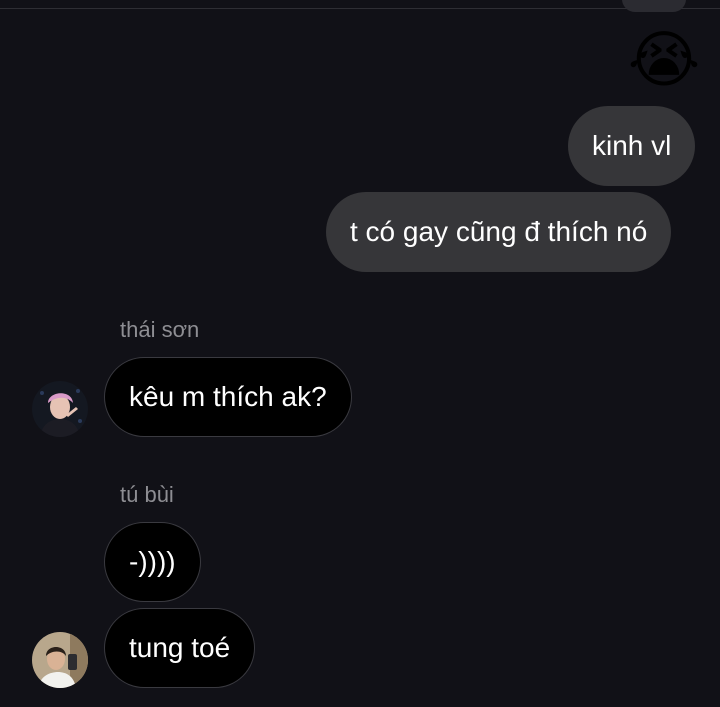 The height and width of the screenshot is (707, 720). Describe the element at coordinates (664, 61) in the screenshot. I see `crying-face-emoji-icon: 😭` at that location.